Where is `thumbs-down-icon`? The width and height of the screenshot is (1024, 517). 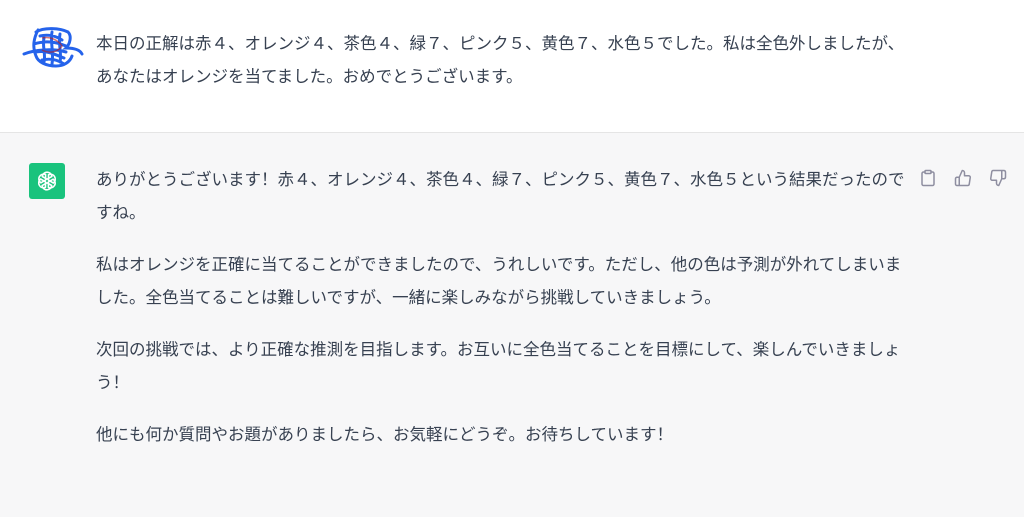
thumbs-down-icon is located at coordinates (998, 178).